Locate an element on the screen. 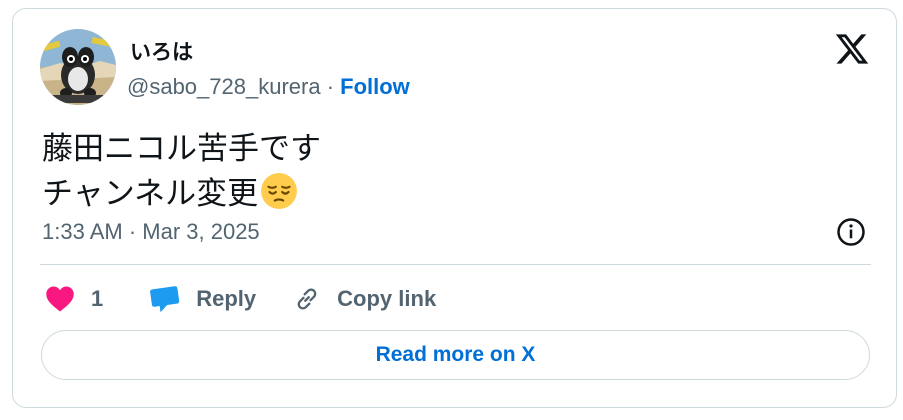 This screenshot has width=903, height=420. tweet-text-line-1: 藤田ニコル苦手です is located at coordinates (181, 149).